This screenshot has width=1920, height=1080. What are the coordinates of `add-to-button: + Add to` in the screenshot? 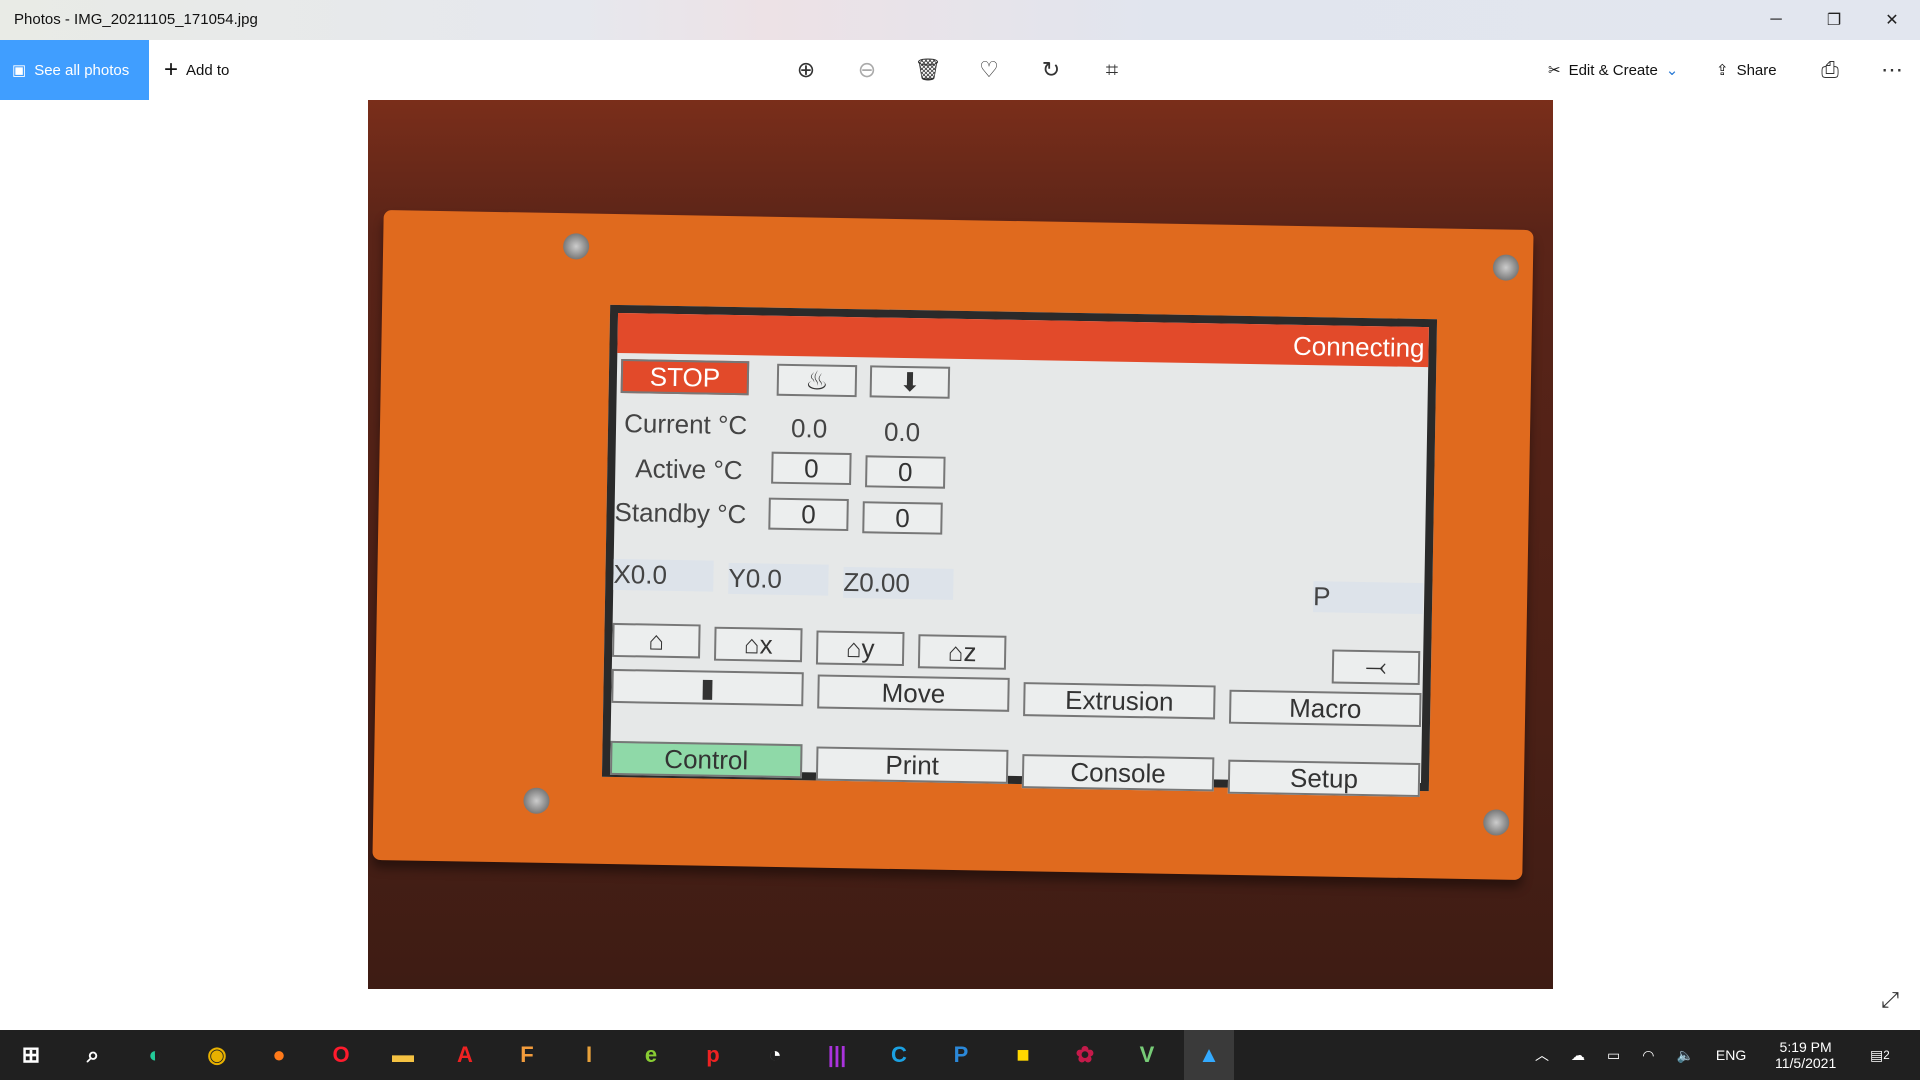 It's located at (196, 70).